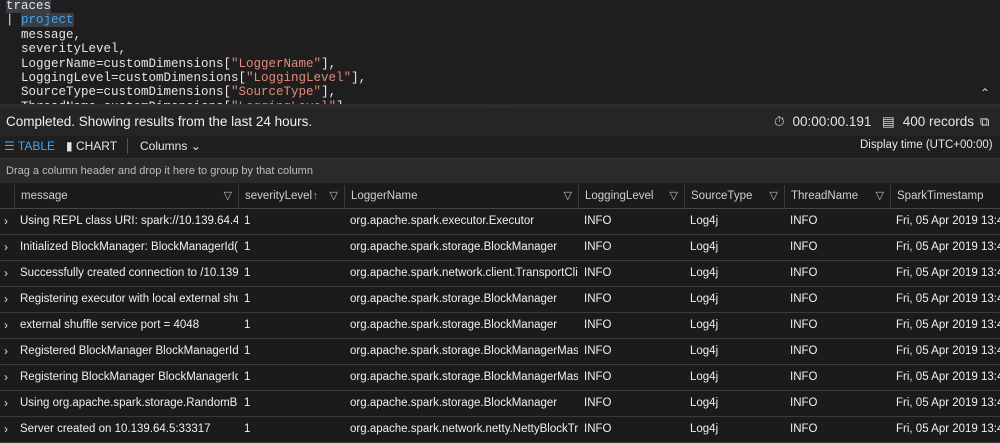  I want to click on header-label: severityLevel, so click(279, 196).